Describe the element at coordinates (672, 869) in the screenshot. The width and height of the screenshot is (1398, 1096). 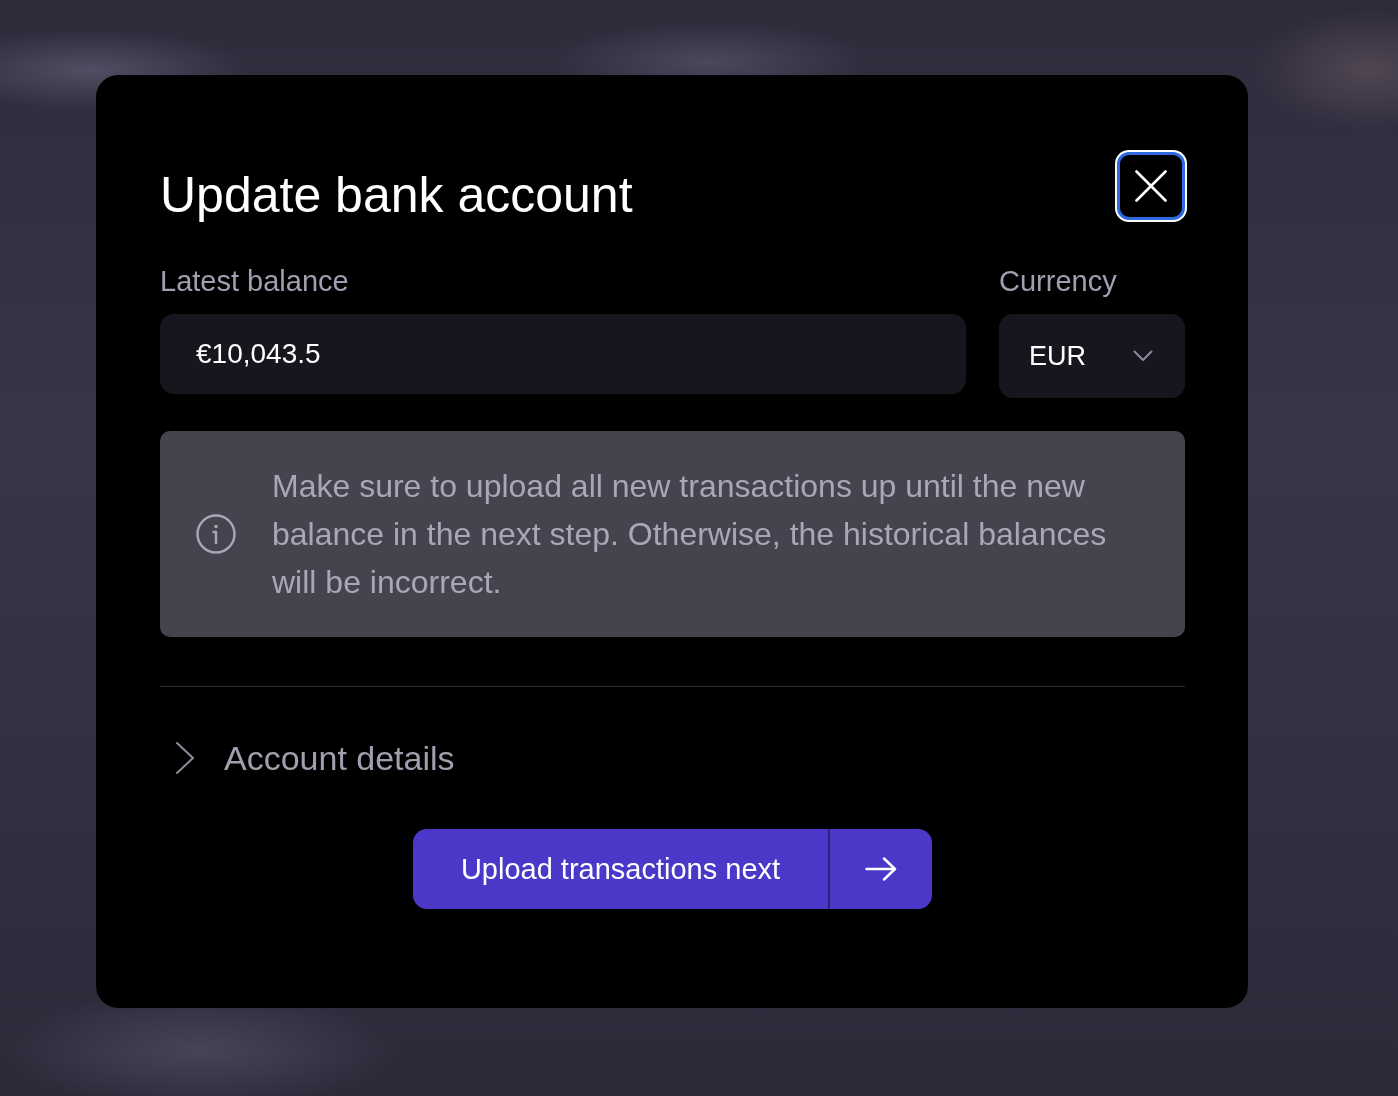
I see `upload-button: Upload transactions next` at that location.